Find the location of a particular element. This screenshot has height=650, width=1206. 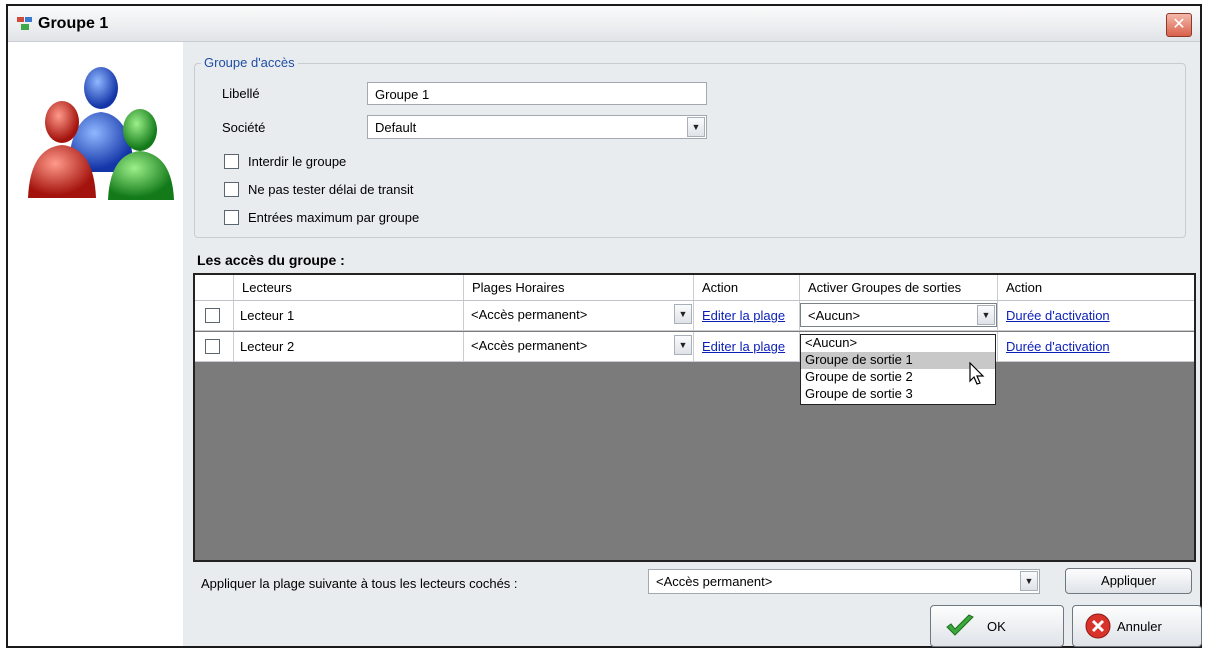

reader-cell: Lecteur 1 is located at coordinates (348, 315).